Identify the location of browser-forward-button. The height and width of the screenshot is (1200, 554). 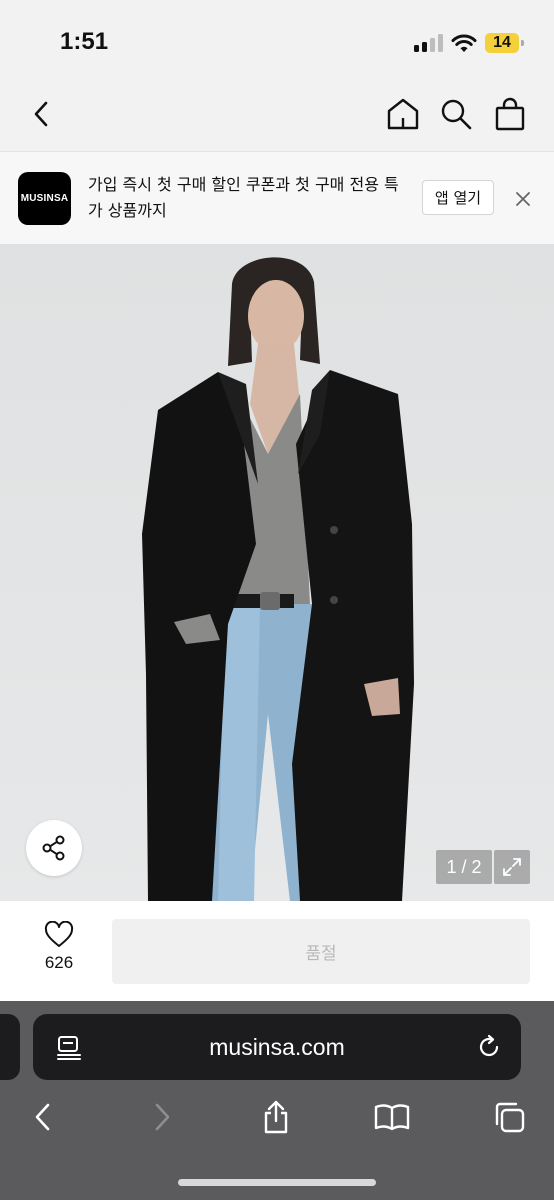
(162, 1117).